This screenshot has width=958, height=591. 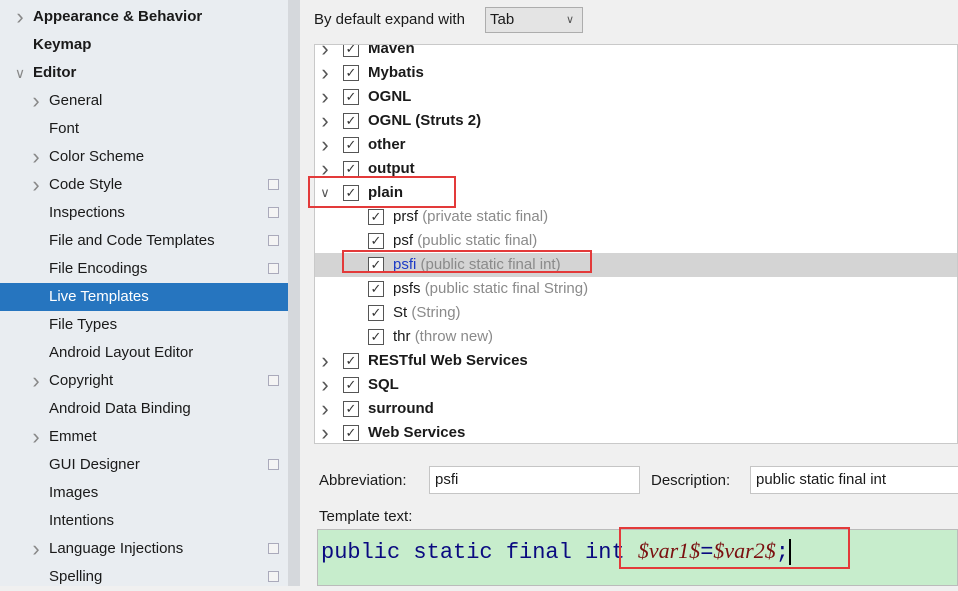 I want to click on sidebar-item-label: Color Scheme, so click(x=97, y=156).